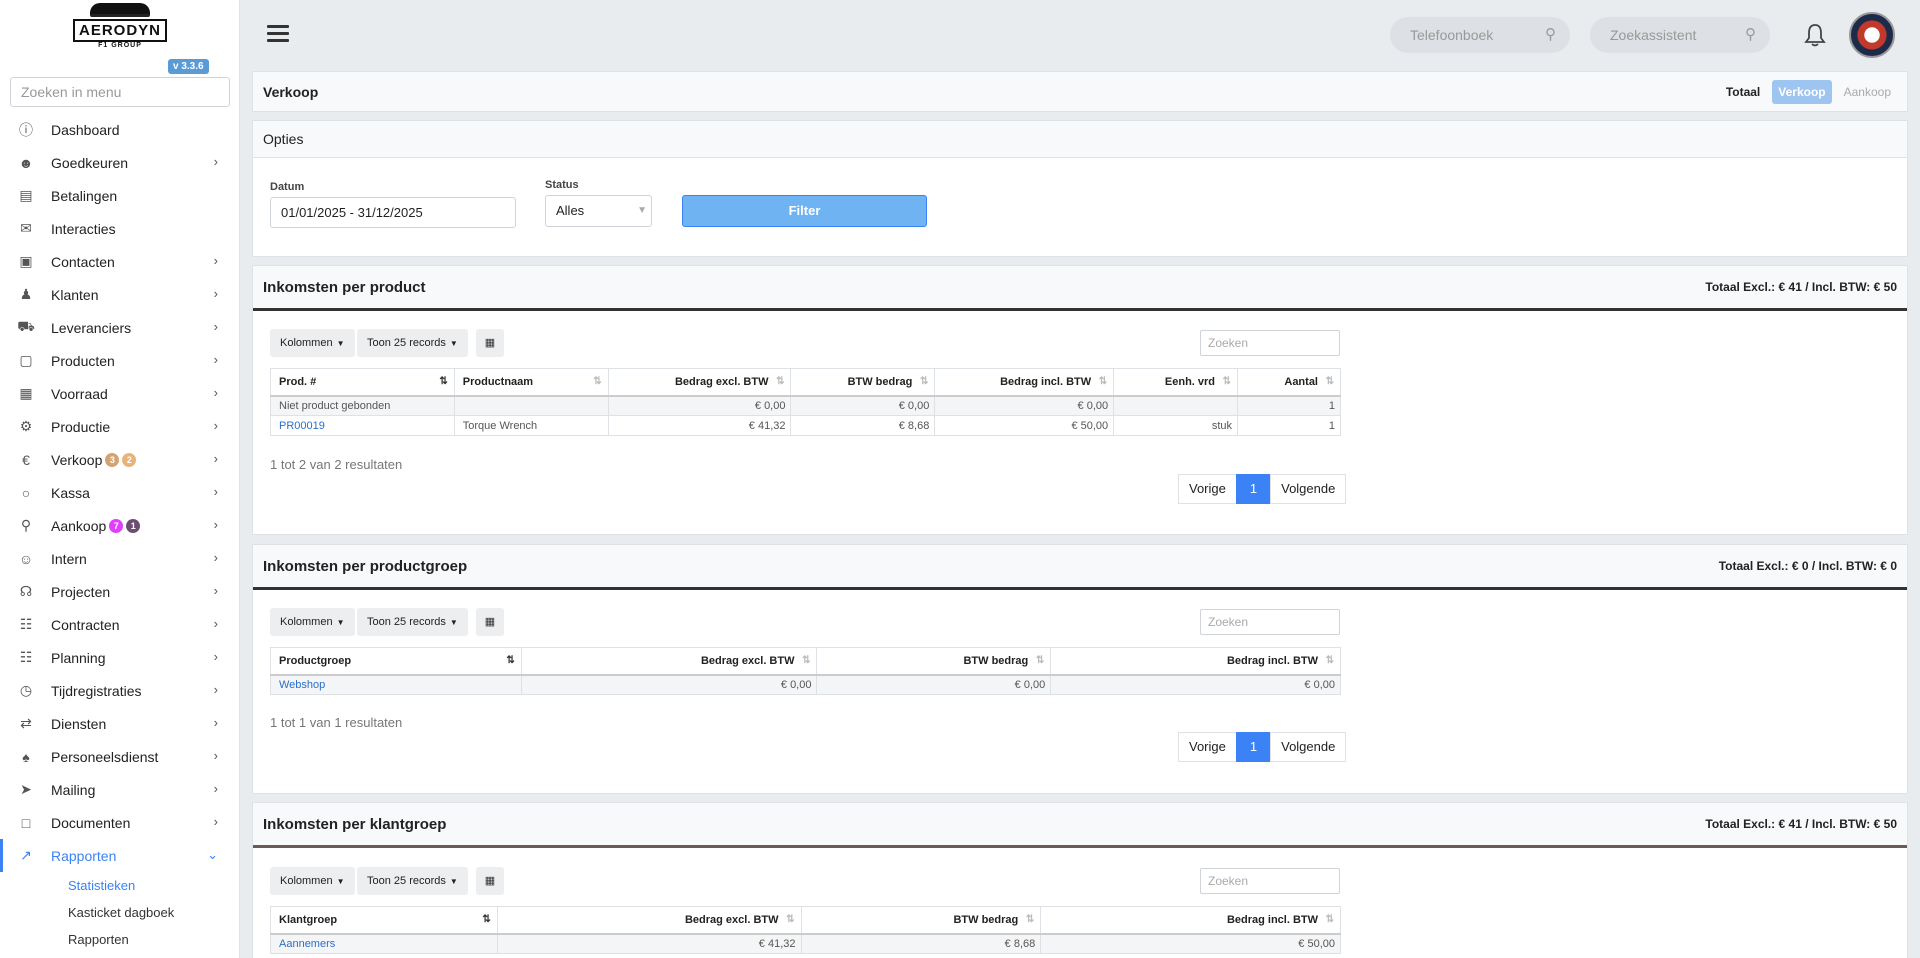 This screenshot has width=1920, height=958. I want to click on sidebar-item-betalingen: ▤ Betalingen, so click(119, 195).